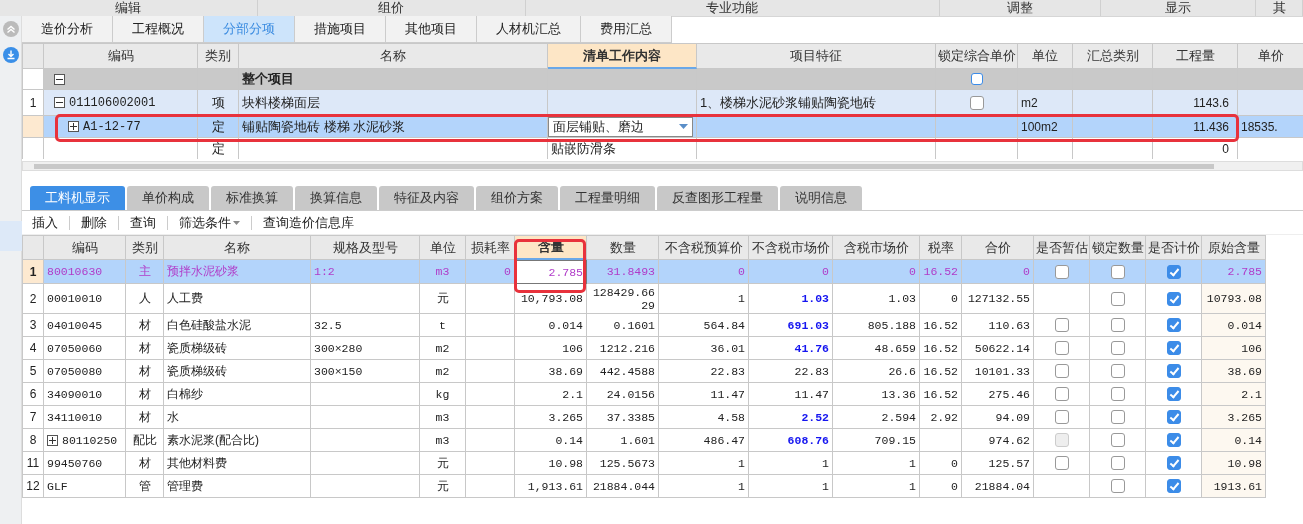  I want to click on tab: 人材机汇总, so click(529, 29).